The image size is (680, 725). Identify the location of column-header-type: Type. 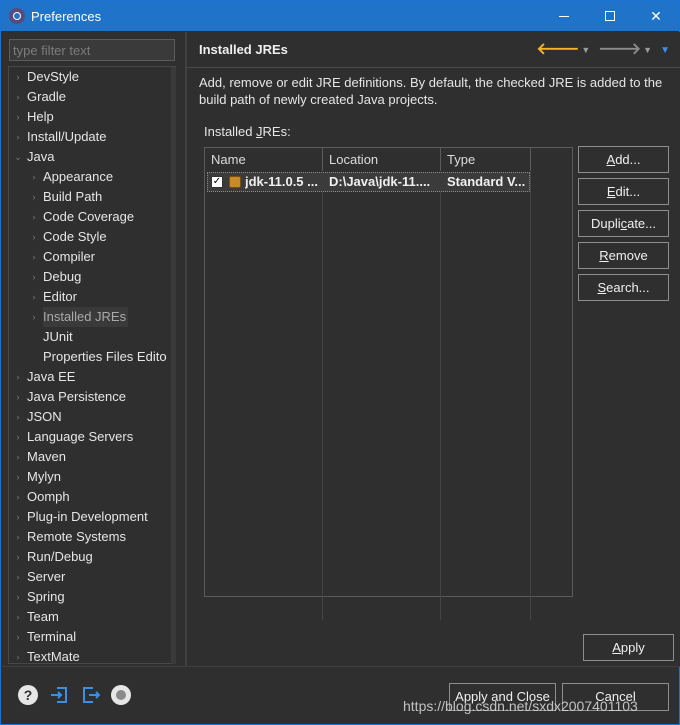
(485, 159).